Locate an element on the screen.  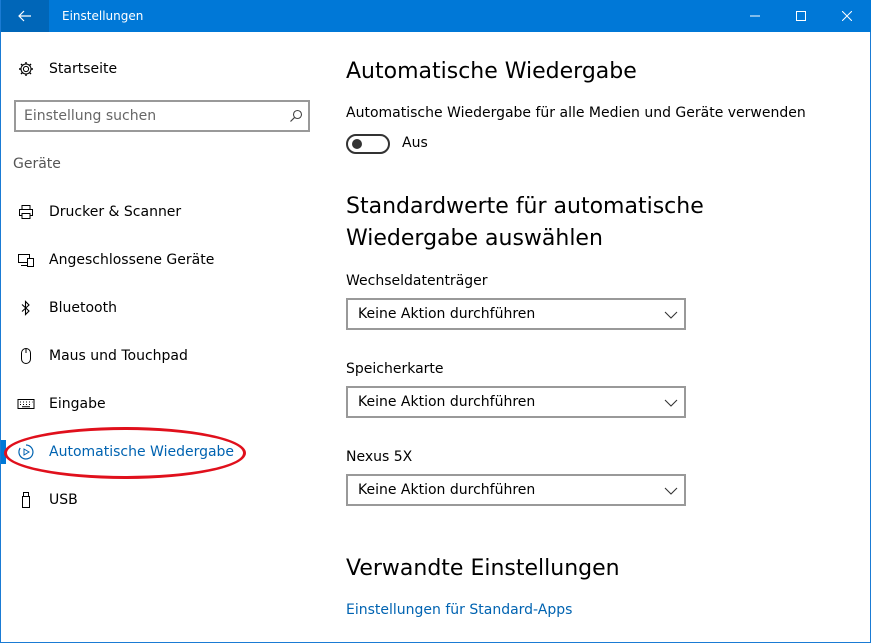
sidebar-item-printers: Drucker & Scanner is located at coordinates (162, 212).